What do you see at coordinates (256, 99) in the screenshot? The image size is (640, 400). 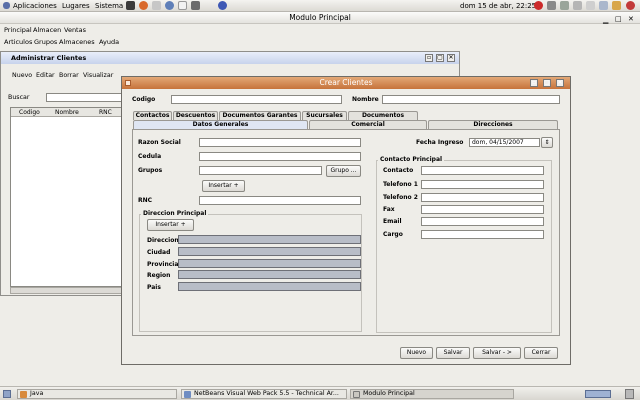 I see `codigo-input` at bounding box center [256, 99].